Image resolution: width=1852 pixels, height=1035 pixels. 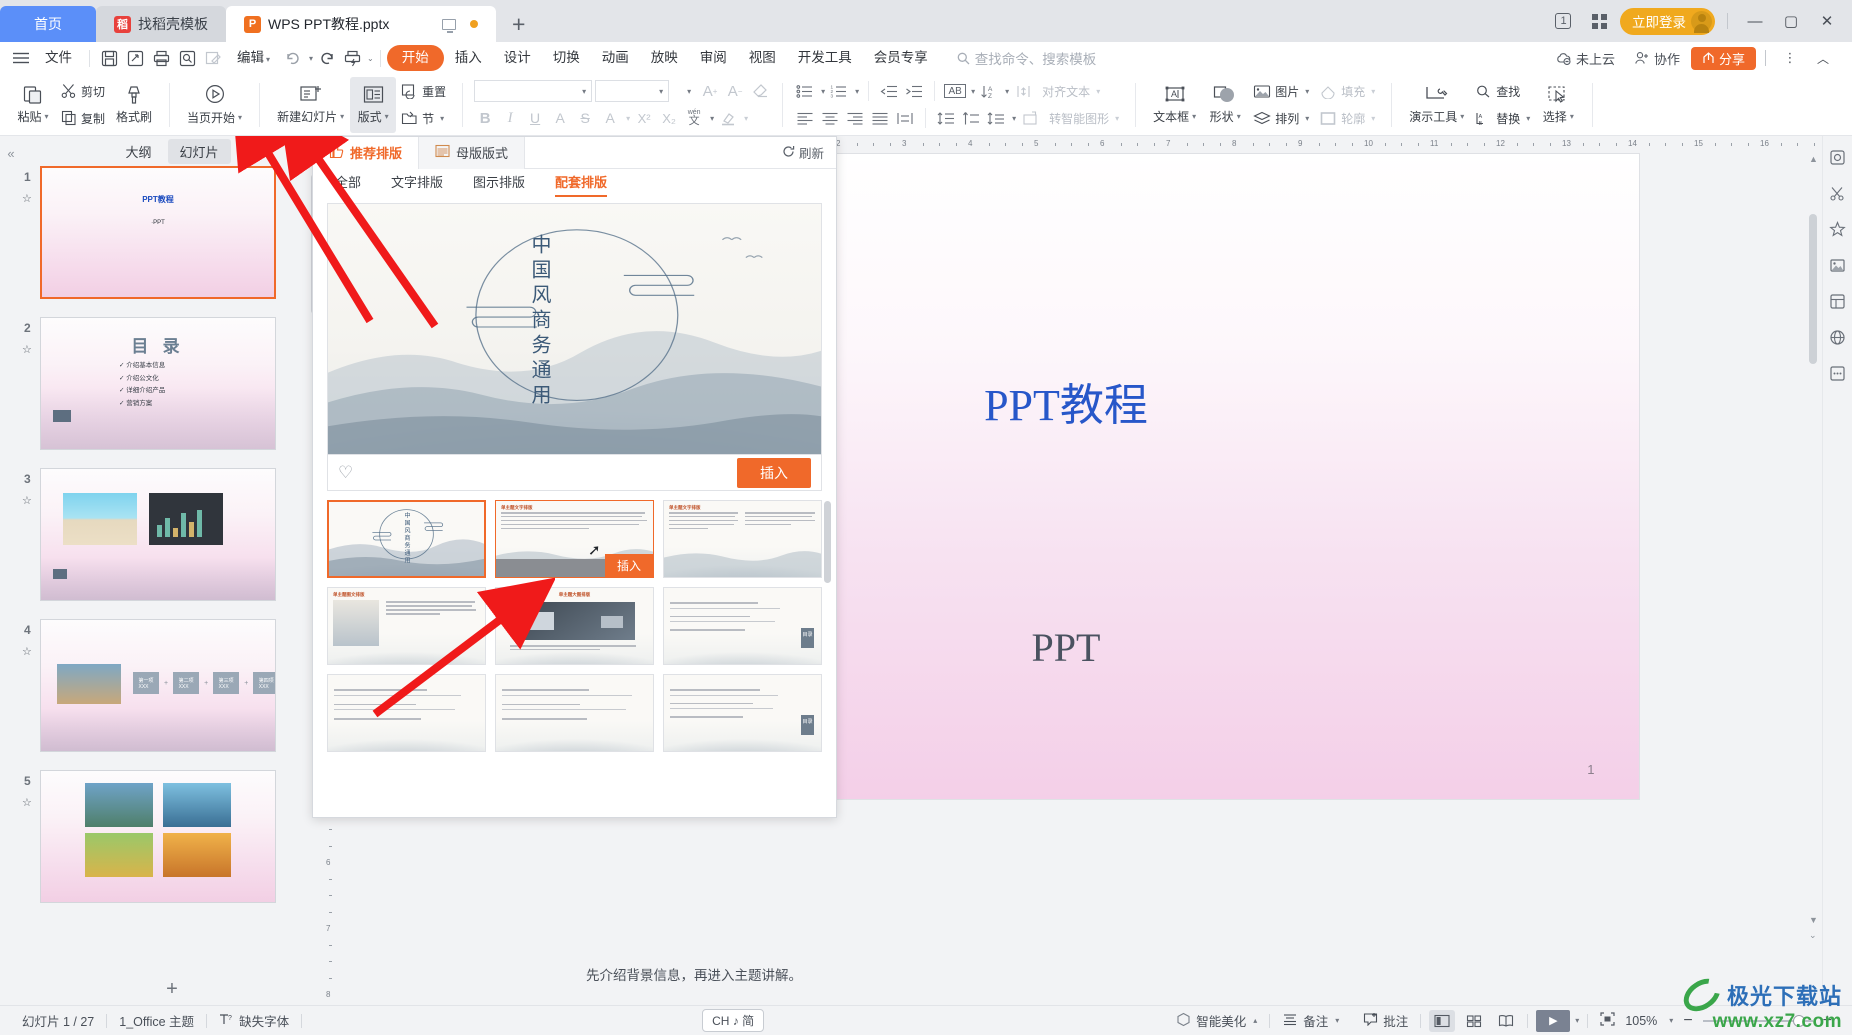 I want to click on collaborate-button: 协作, so click(x=1657, y=58).